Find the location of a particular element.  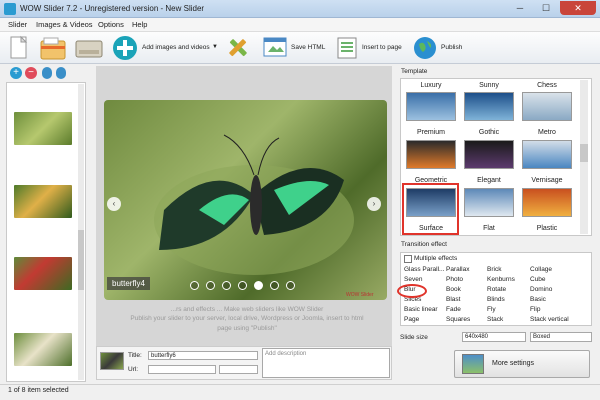

template-chess-label: Chess is located at coordinates (547, 85).